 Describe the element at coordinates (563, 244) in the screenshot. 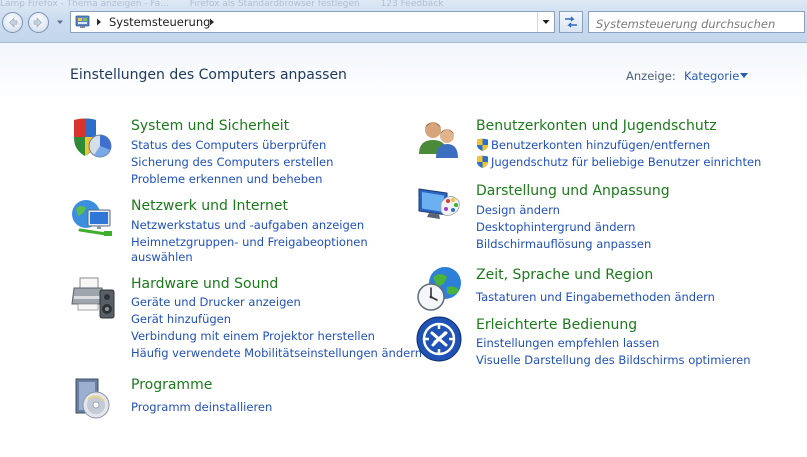

I see `link-screen-resolution: Bildschirmauflösung anpassen` at that location.